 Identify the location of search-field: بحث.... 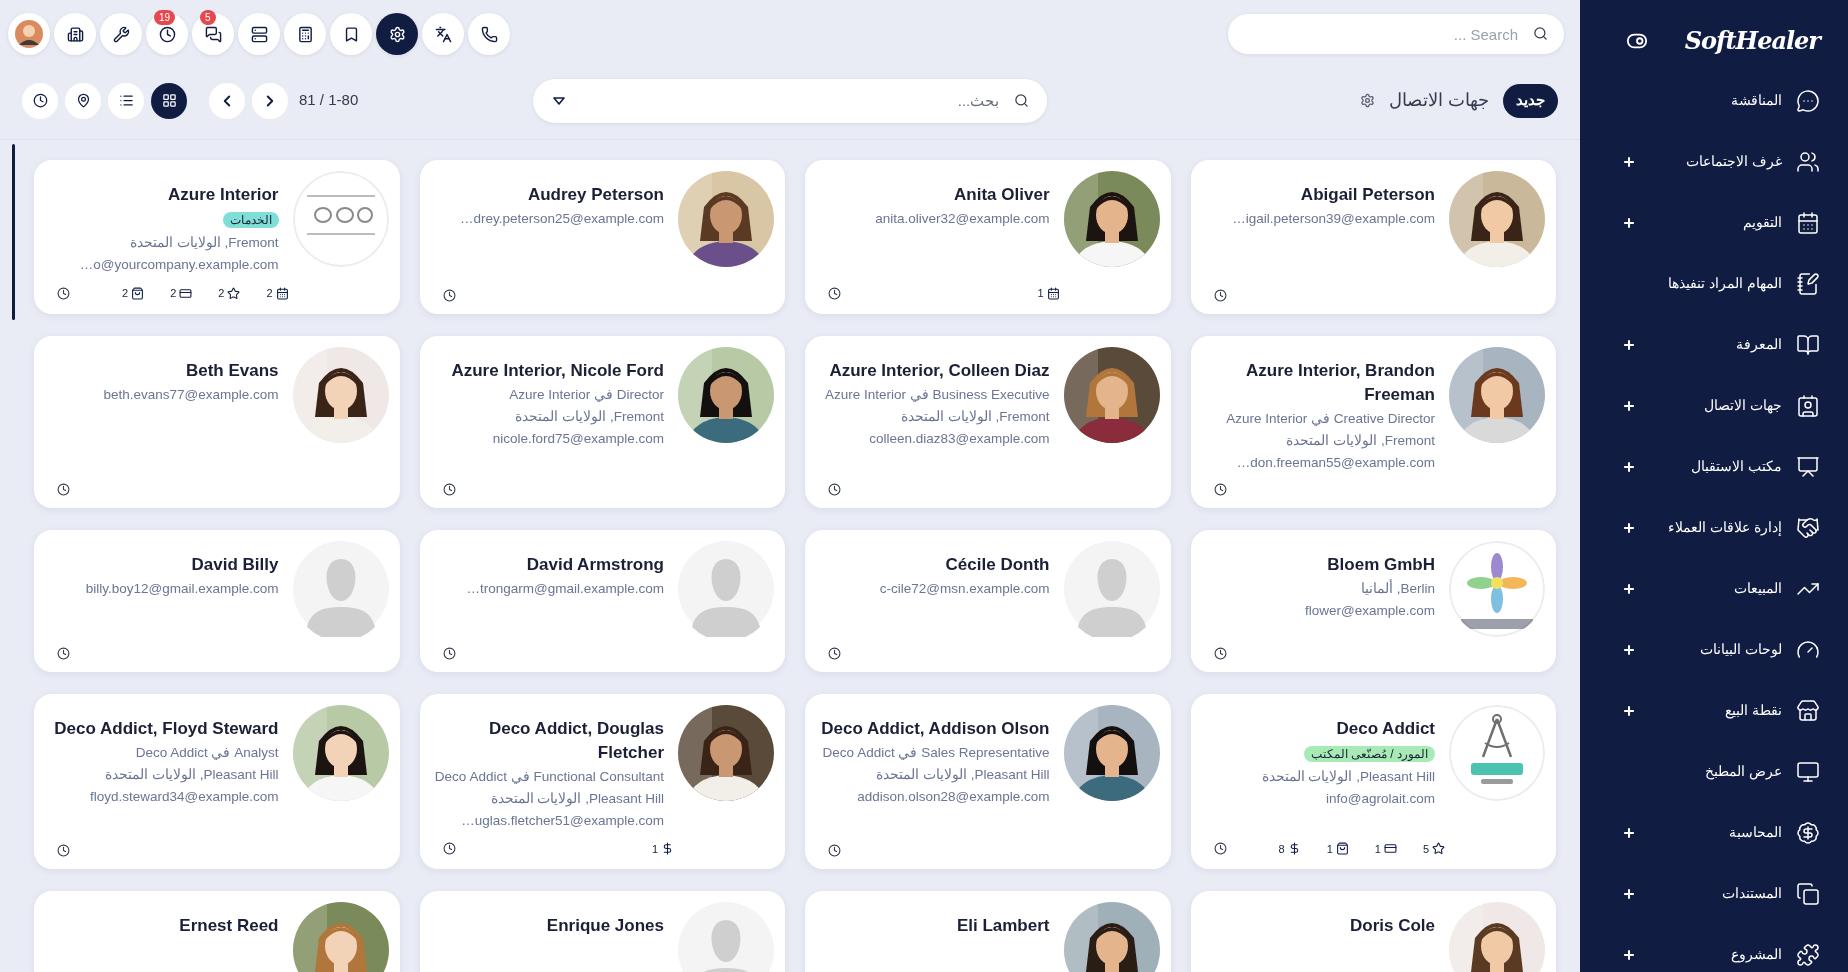
(790, 100).